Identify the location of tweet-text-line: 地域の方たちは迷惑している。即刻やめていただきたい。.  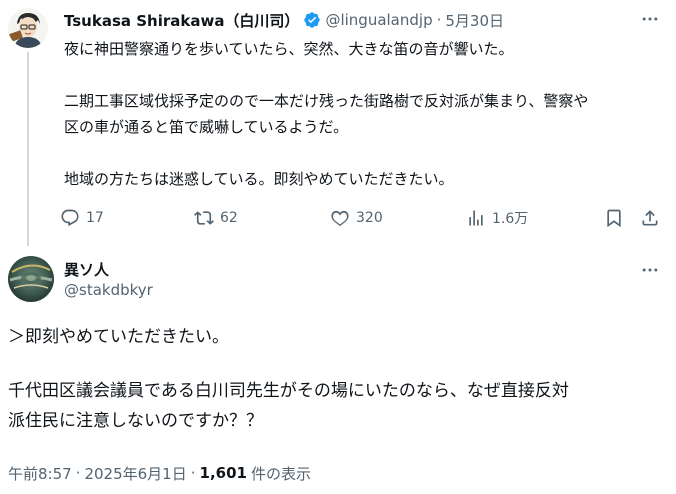
(259, 179).